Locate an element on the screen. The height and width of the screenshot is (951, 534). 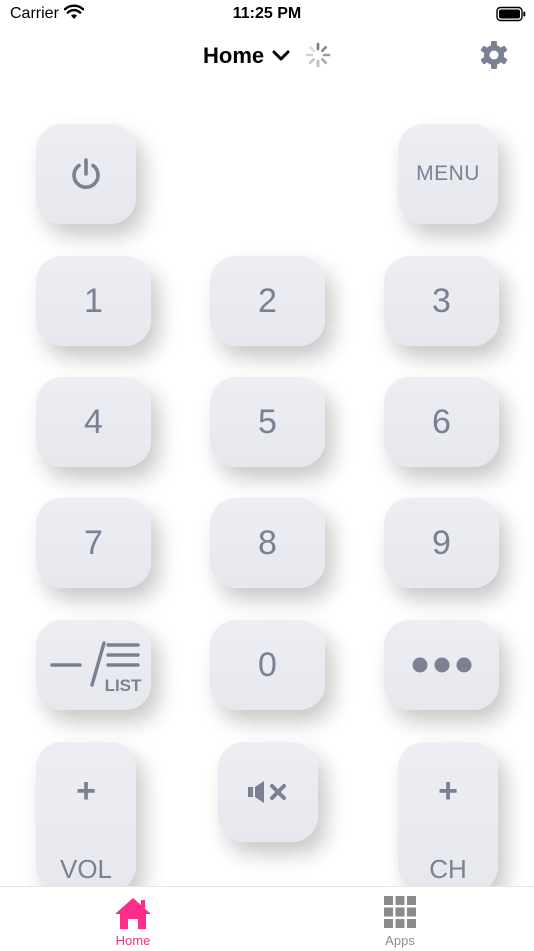
gear-icon is located at coordinates (494, 55).